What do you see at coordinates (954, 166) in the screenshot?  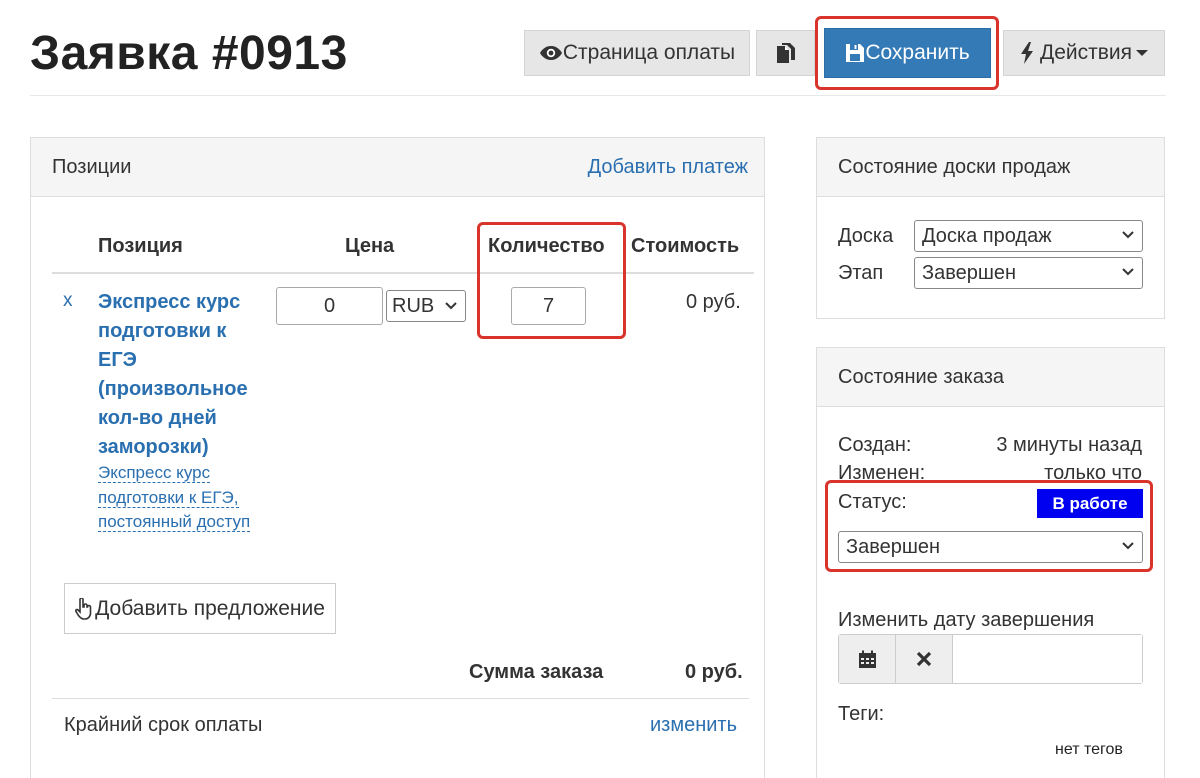 I see `sales-board-panel-title: Состояние доски продаж` at bounding box center [954, 166].